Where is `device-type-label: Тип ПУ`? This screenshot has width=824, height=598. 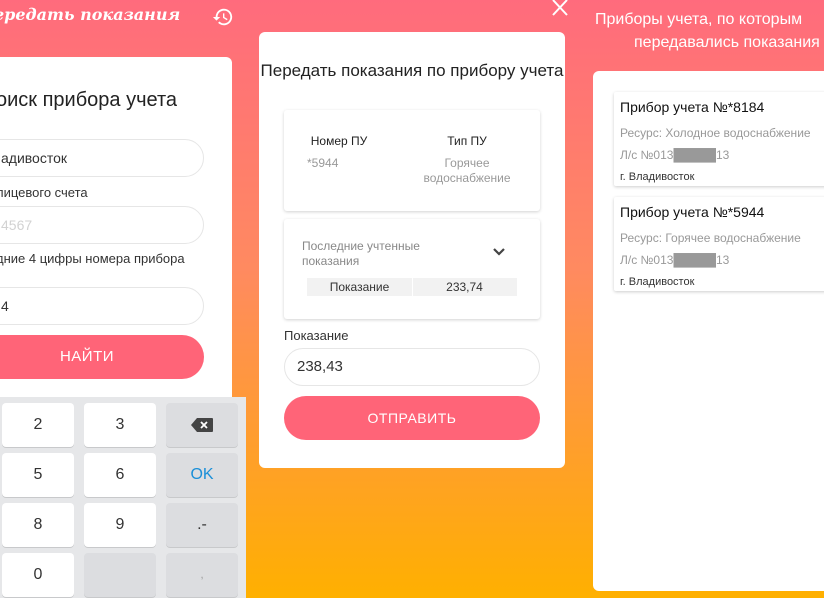
device-type-label: Тип ПУ is located at coordinates (467, 141).